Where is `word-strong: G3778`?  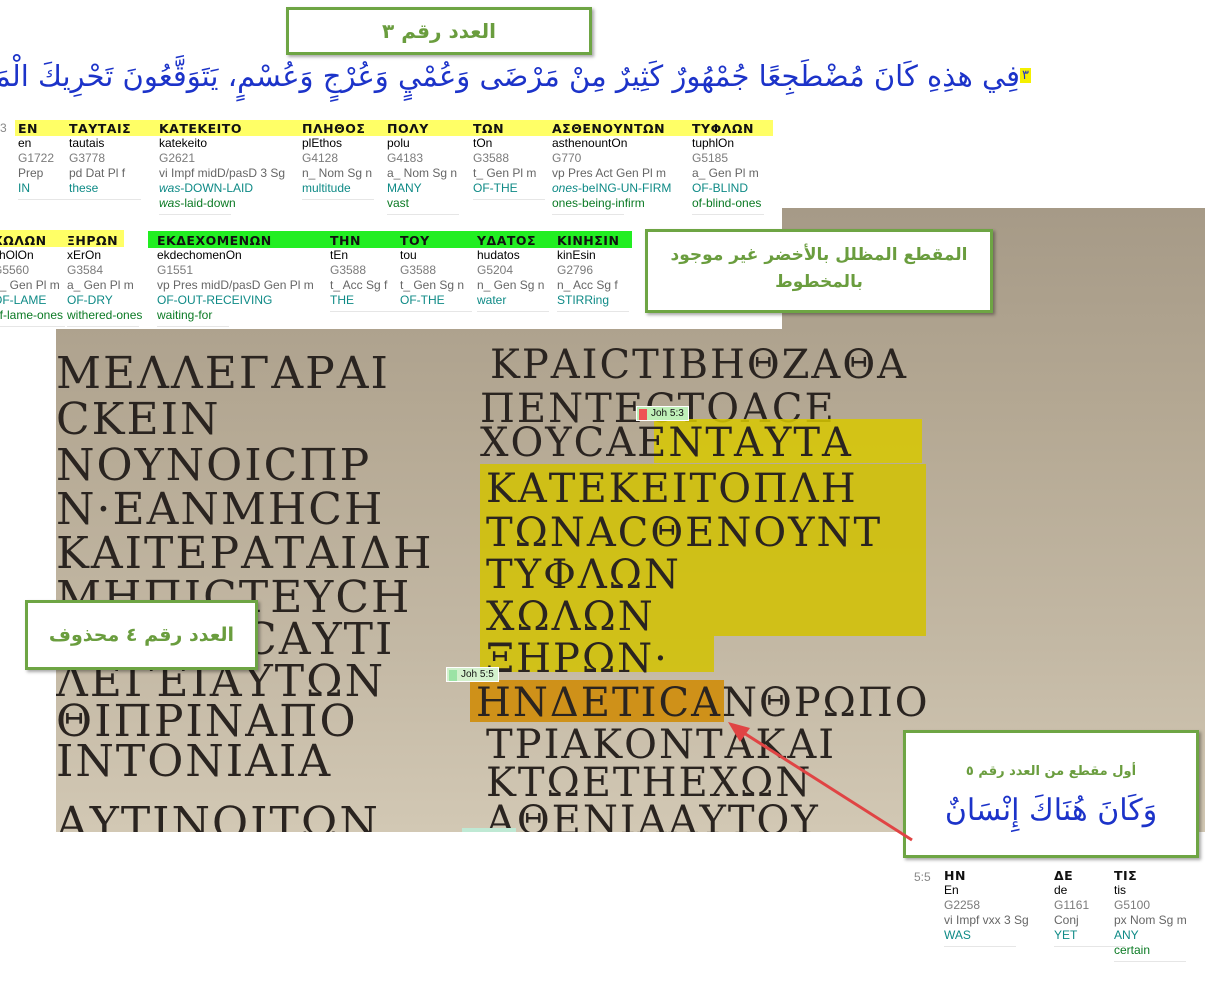 word-strong: G3778 is located at coordinates (87, 158).